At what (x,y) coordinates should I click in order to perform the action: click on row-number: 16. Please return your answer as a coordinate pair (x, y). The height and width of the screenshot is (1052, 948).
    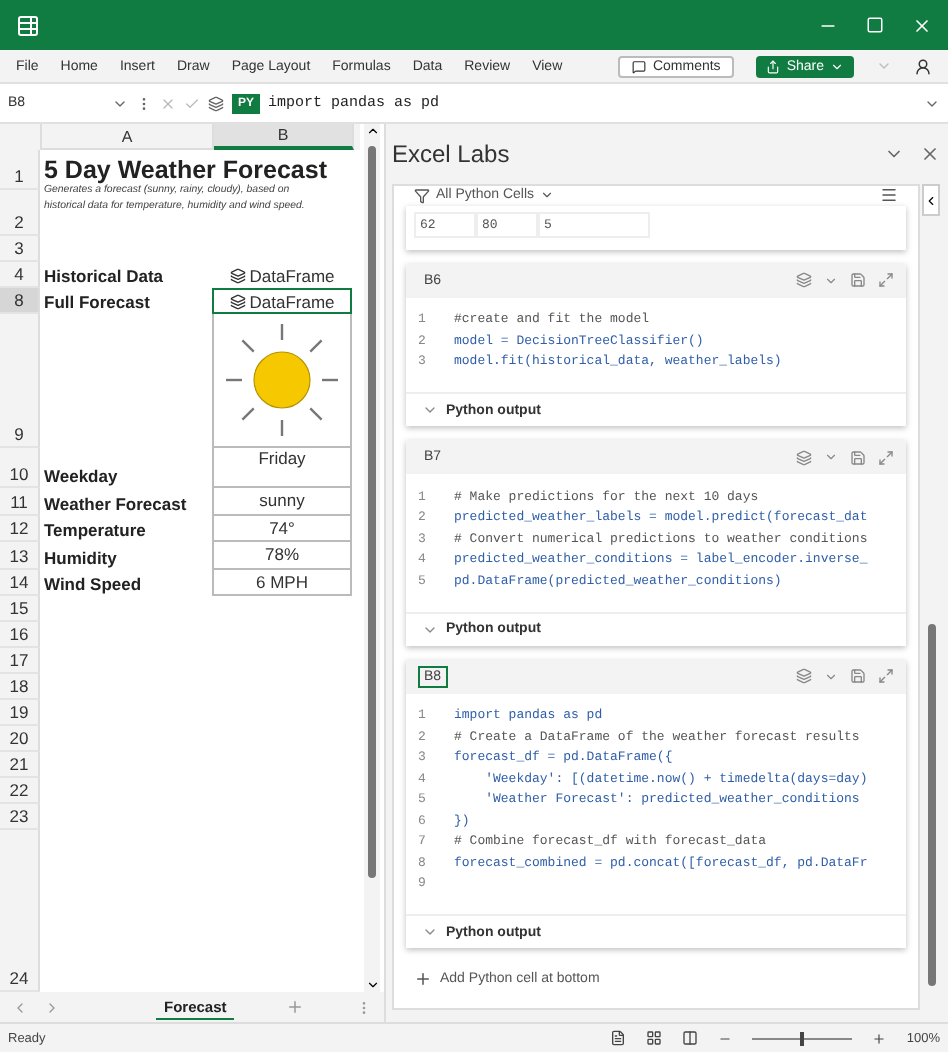
    Looking at the image, I should click on (20, 635).